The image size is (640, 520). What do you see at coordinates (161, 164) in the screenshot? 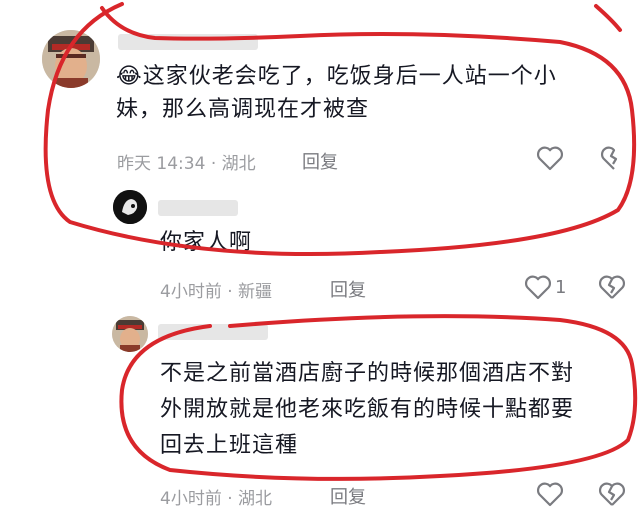
I see `timestamp: 昨天 14:34` at bounding box center [161, 164].